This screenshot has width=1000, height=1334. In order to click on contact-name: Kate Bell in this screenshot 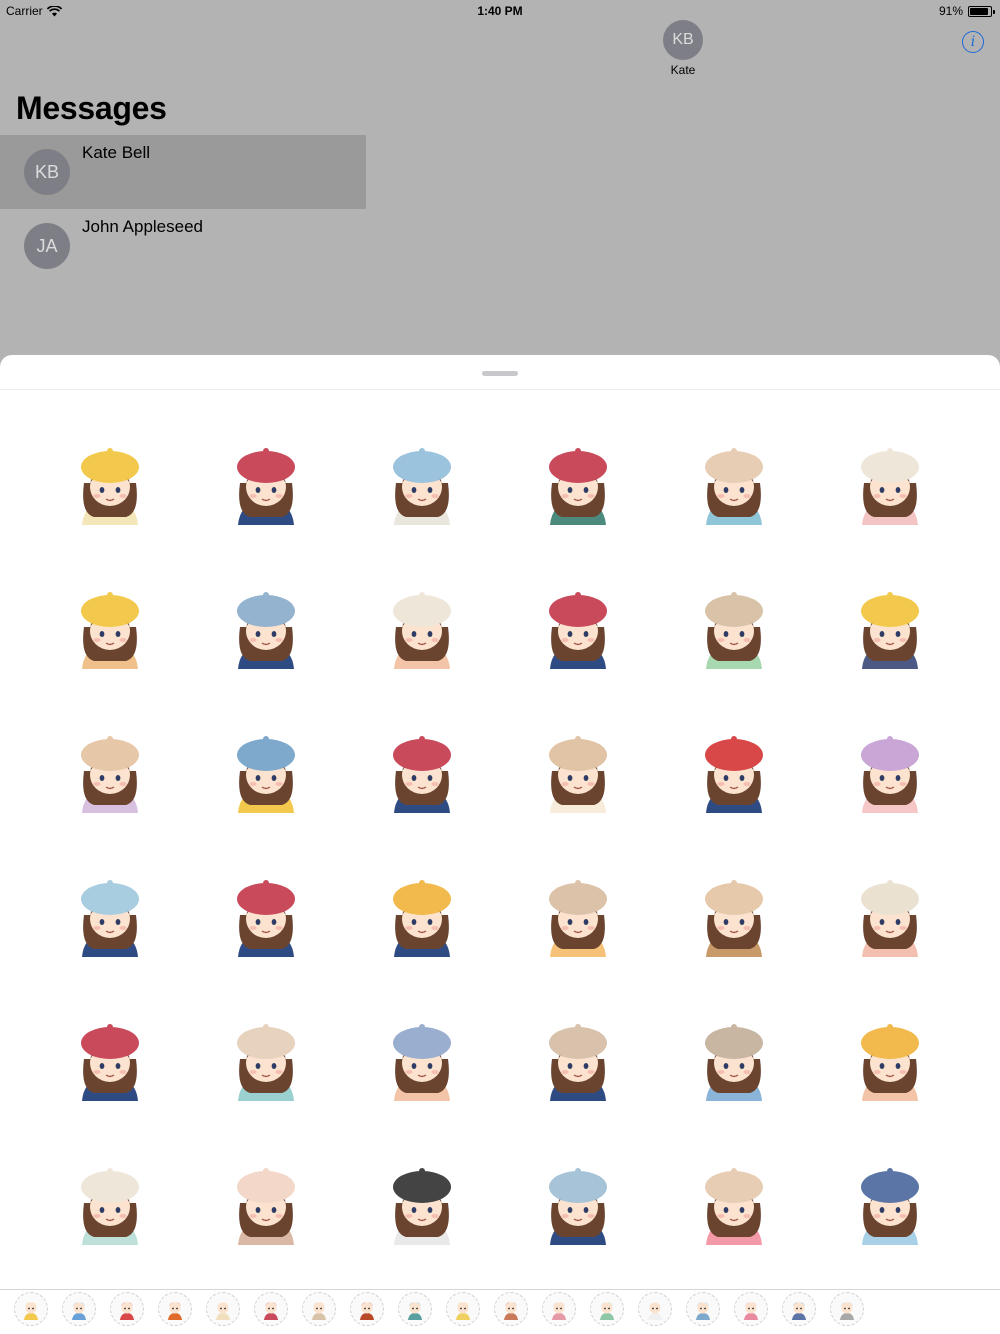, I will do `click(116, 152)`.